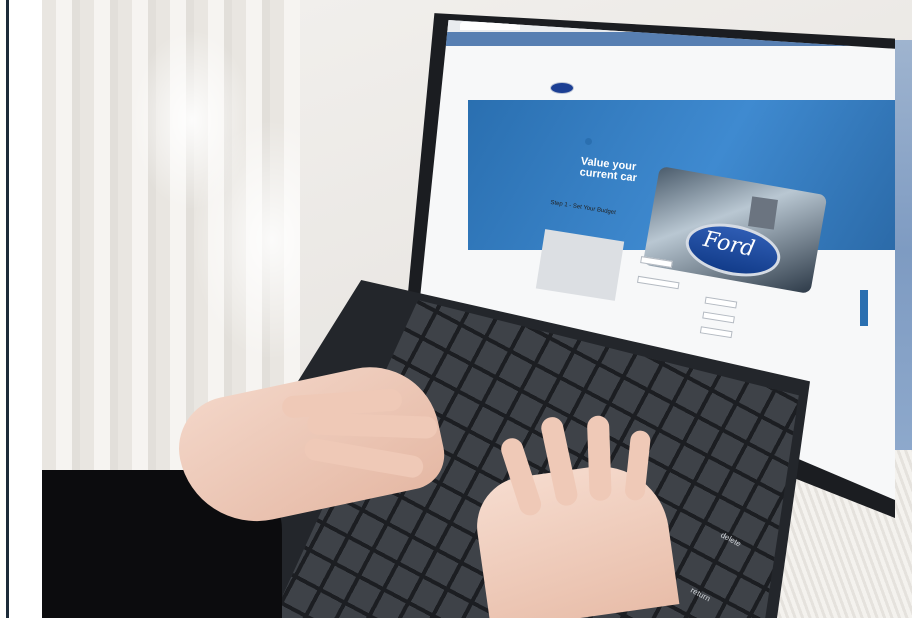  What do you see at coordinates (763, 213) in the screenshot?
I see `step-tile-icon` at bounding box center [763, 213].